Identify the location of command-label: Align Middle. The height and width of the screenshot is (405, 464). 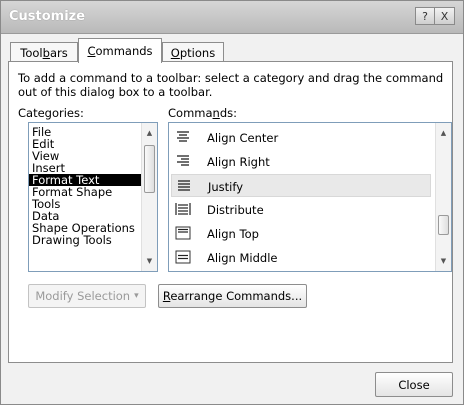
(242, 258).